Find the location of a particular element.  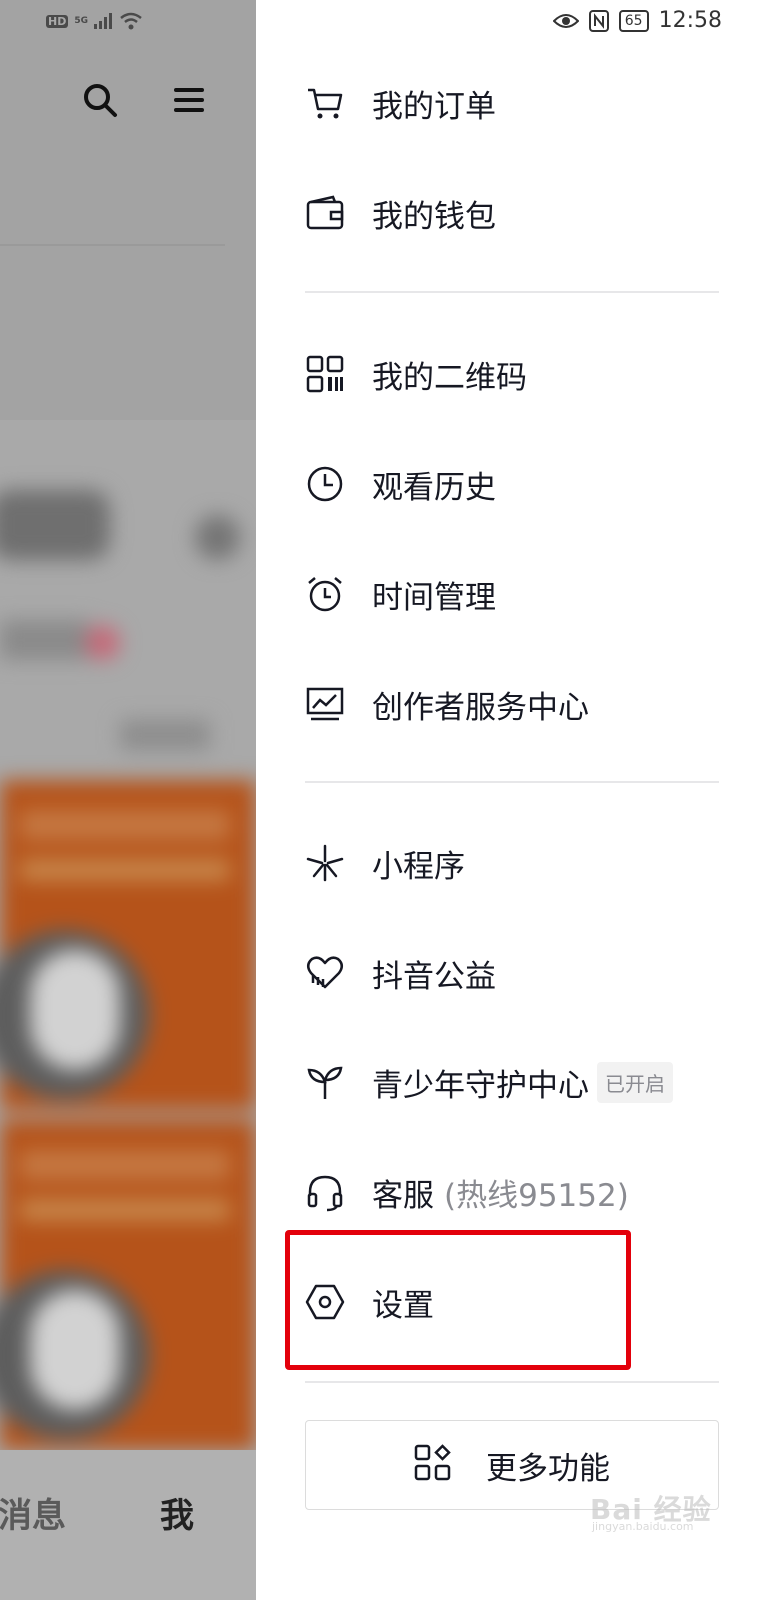

menu-label: 创作者服务中心 is located at coordinates (480, 707).